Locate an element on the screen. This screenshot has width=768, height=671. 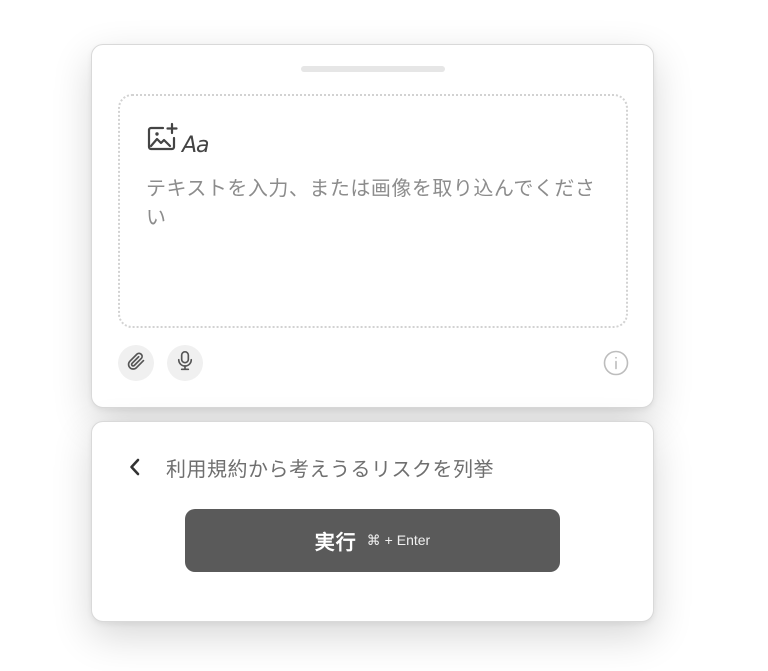
back-button is located at coordinates (135, 467).